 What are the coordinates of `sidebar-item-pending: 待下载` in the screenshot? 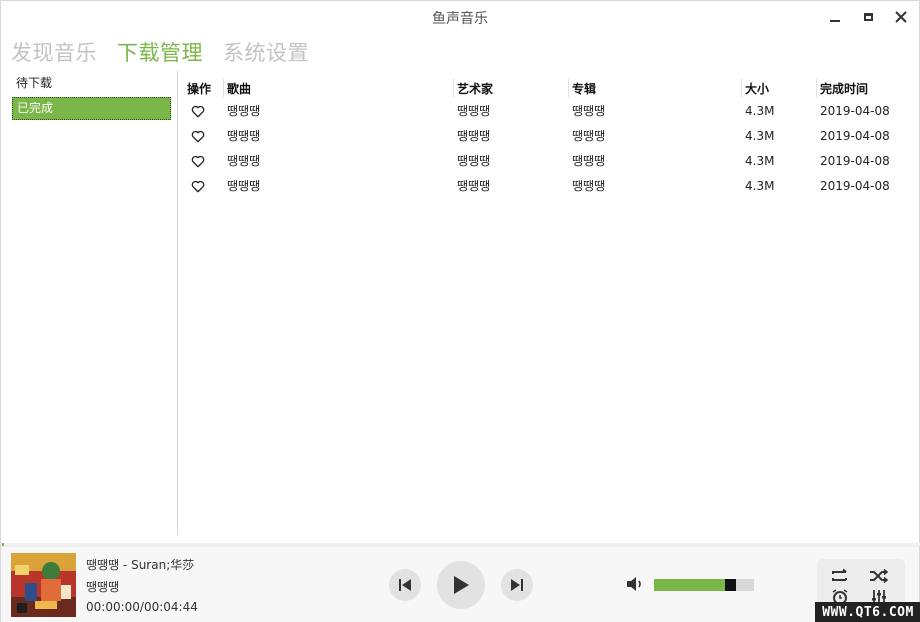 It's located at (91, 84).